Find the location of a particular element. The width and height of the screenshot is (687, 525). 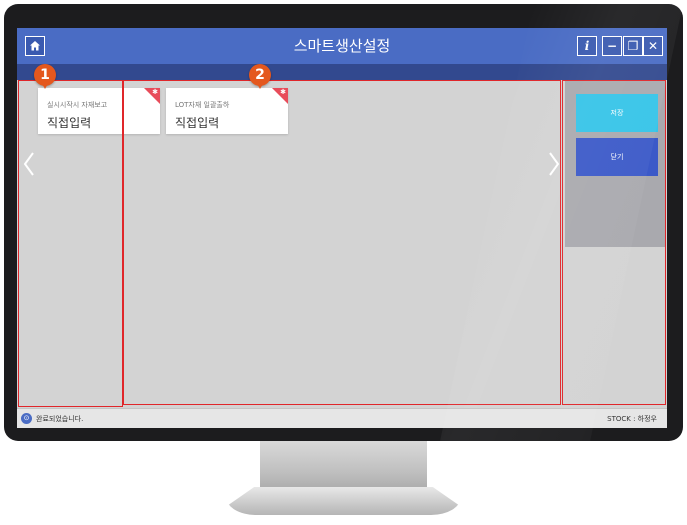

restore-button: ❐ is located at coordinates (633, 46).